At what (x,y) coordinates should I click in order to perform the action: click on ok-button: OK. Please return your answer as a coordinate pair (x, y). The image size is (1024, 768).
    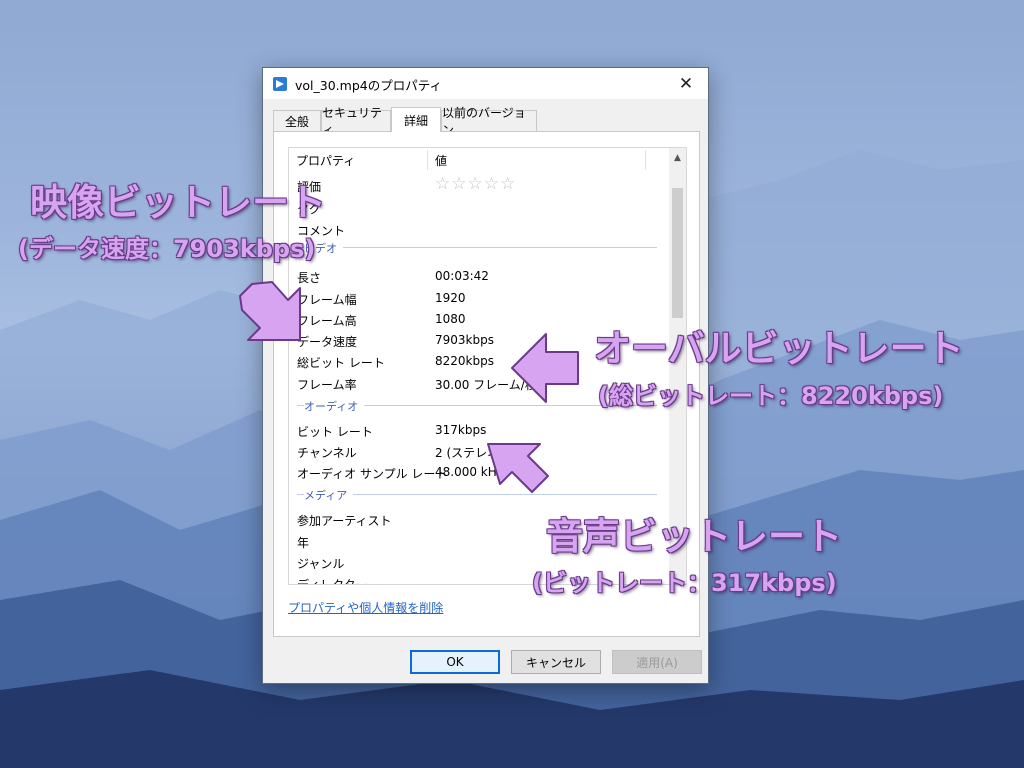
    Looking at the image, I should click on (455, 662).